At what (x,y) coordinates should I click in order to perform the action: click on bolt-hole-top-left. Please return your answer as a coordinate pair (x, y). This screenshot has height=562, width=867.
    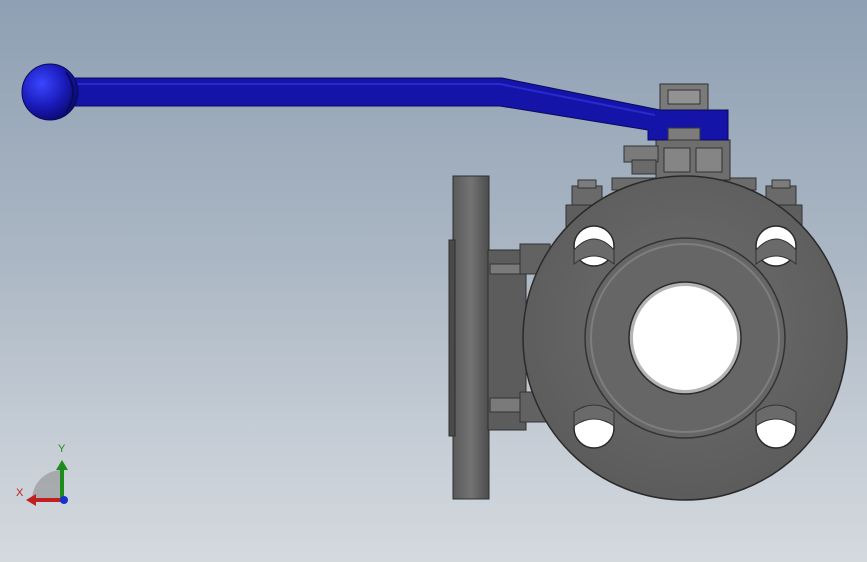
    Looking at the image, I should click on (594, 246).